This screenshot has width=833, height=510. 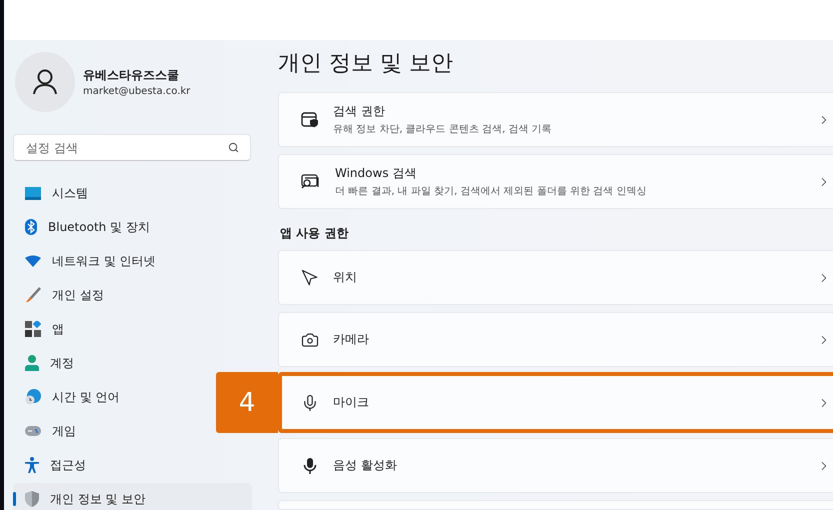 I want to click on setting-card: 음성 활성화, so click(x=555, y=465).